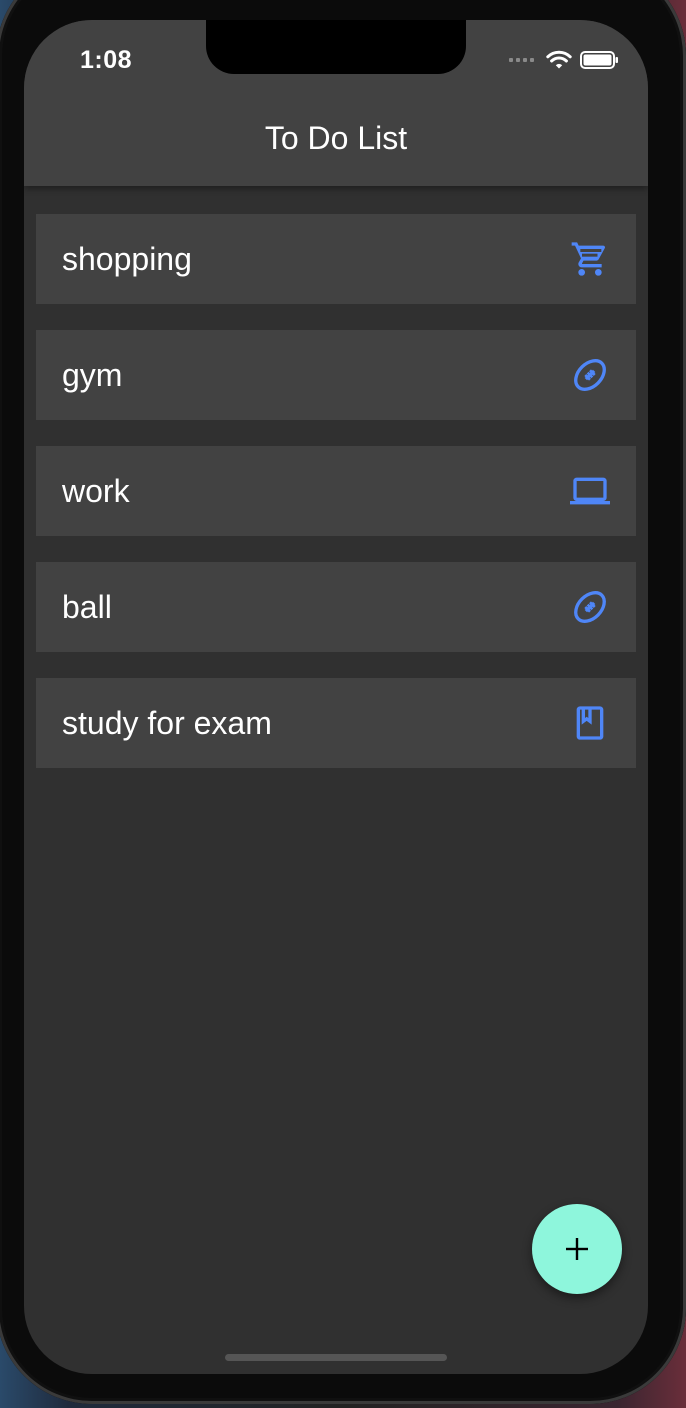 The width and height of the screenshot is (686, 1408). I want to click on todo-item-study-for-exam: study for exam, so click(336, 723).